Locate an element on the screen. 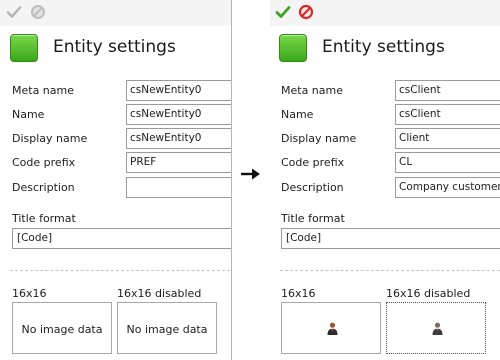 The width and height of the screenshot is (500, 360). display-name-row: Display name csNewEntity0 is located at coordinates (115, 139).